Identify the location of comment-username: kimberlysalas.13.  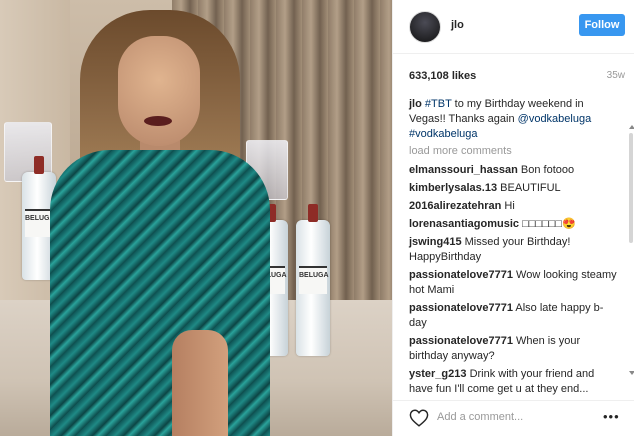
(453, 188).